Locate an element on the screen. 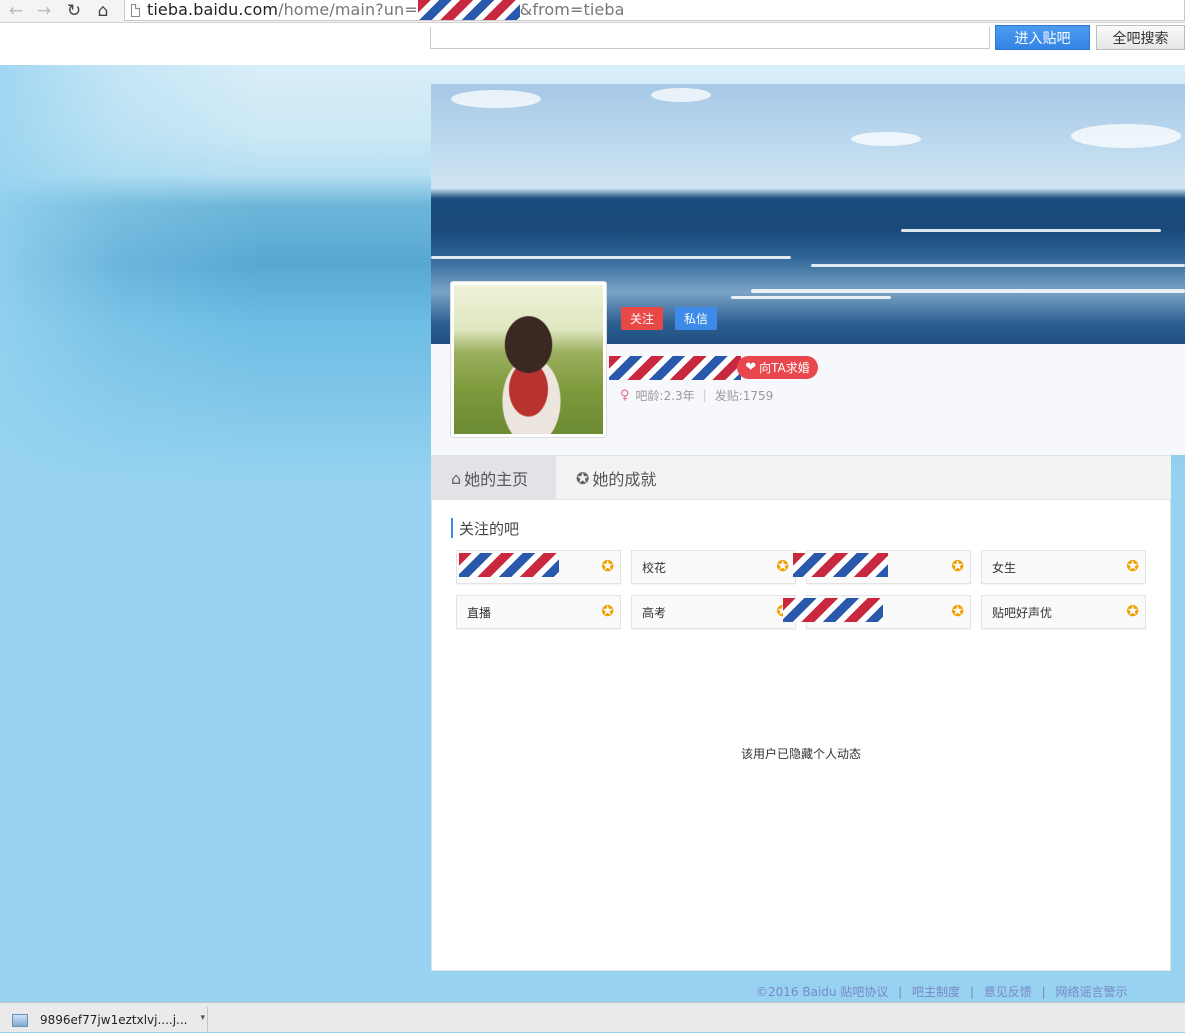 The image size is (1185, 1033). footer-link-feedback: 意见反馈 is located at coordinates (1008, 992).